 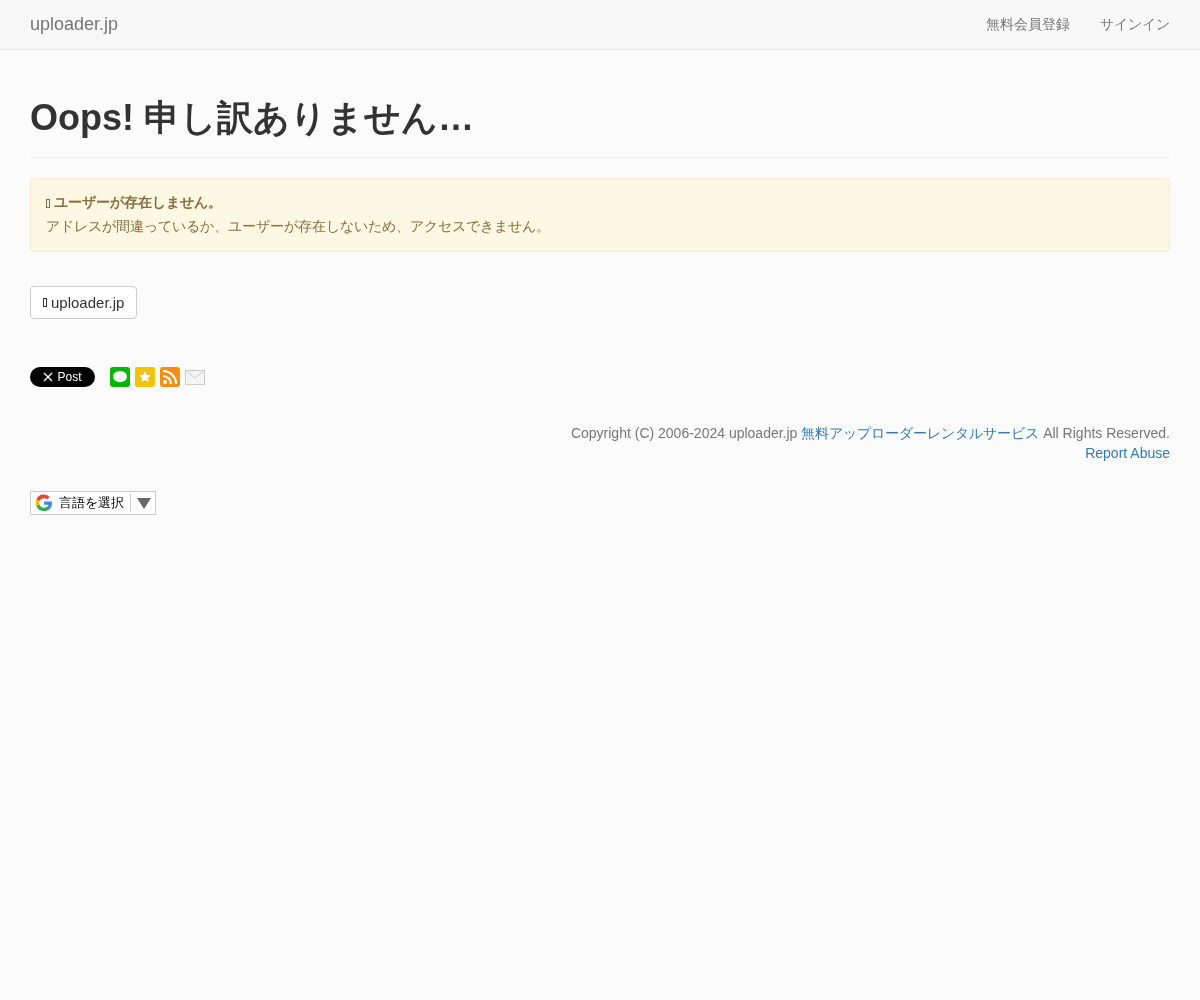 I want to click on rss-icon, so click(x=170, y=377).